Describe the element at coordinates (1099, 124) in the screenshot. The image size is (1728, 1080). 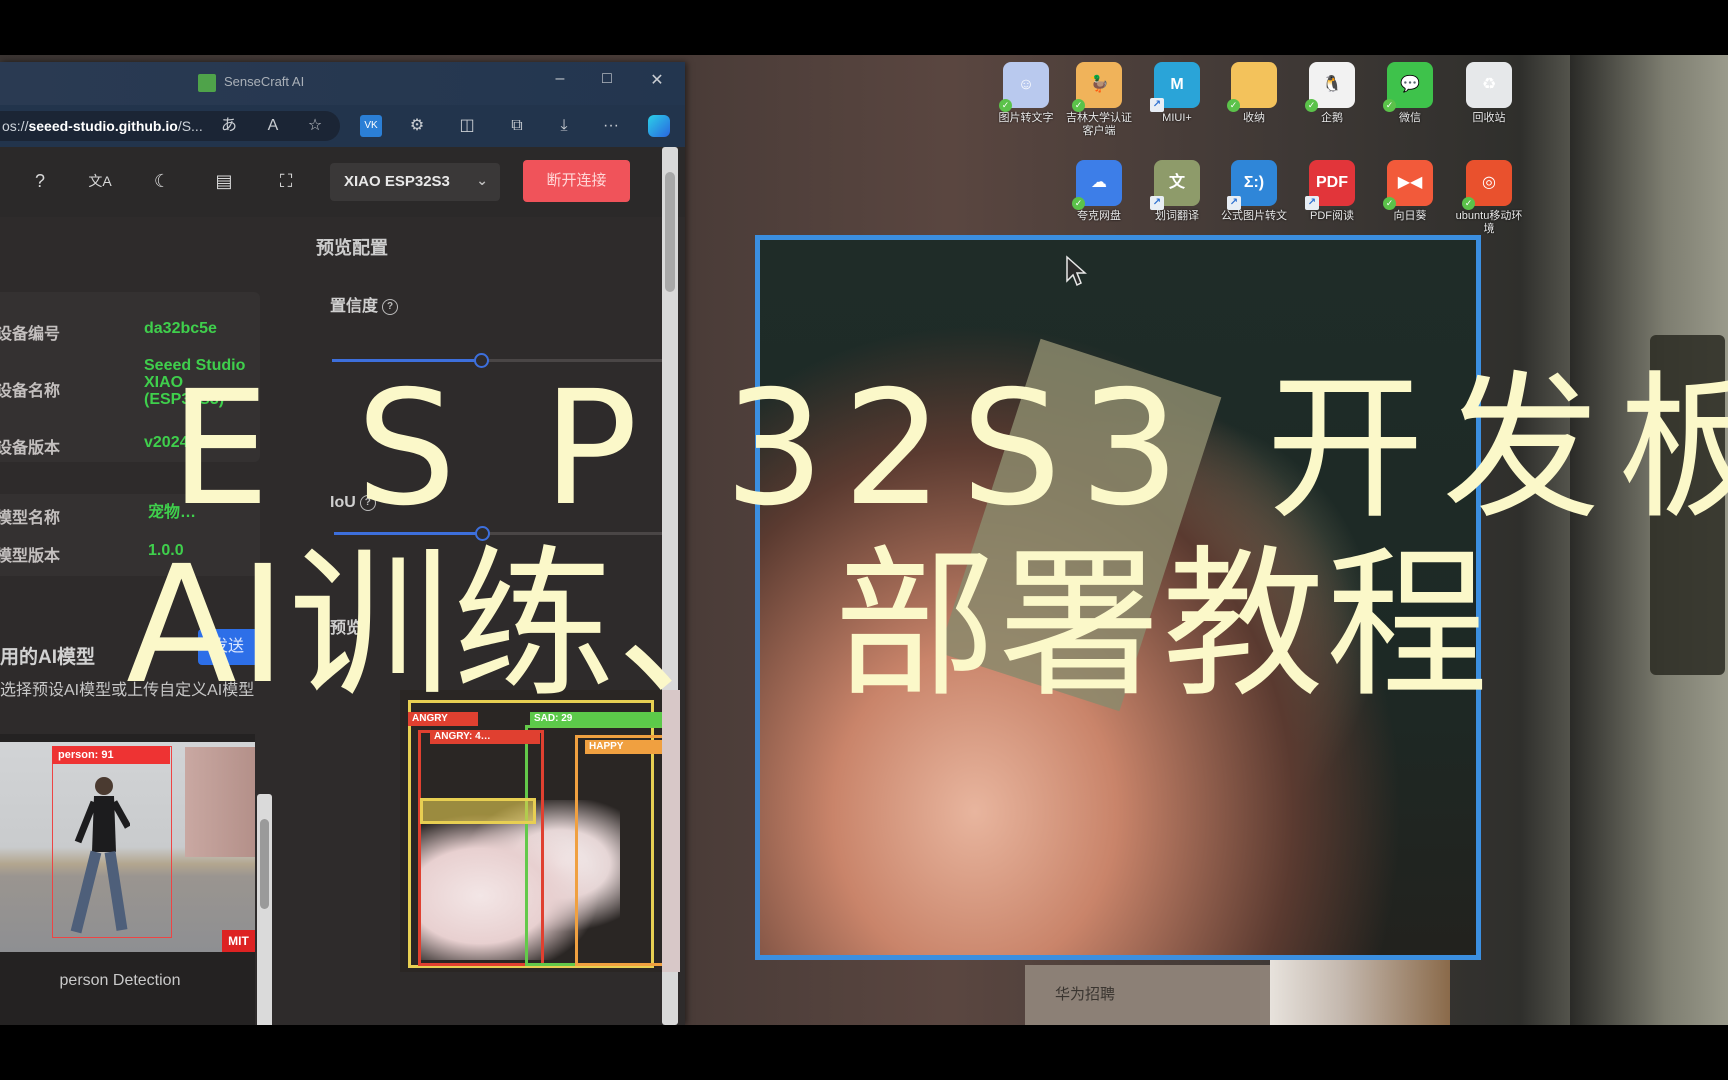
I see `desktop-icon-label: 吉林大学认证客户端` at that location.